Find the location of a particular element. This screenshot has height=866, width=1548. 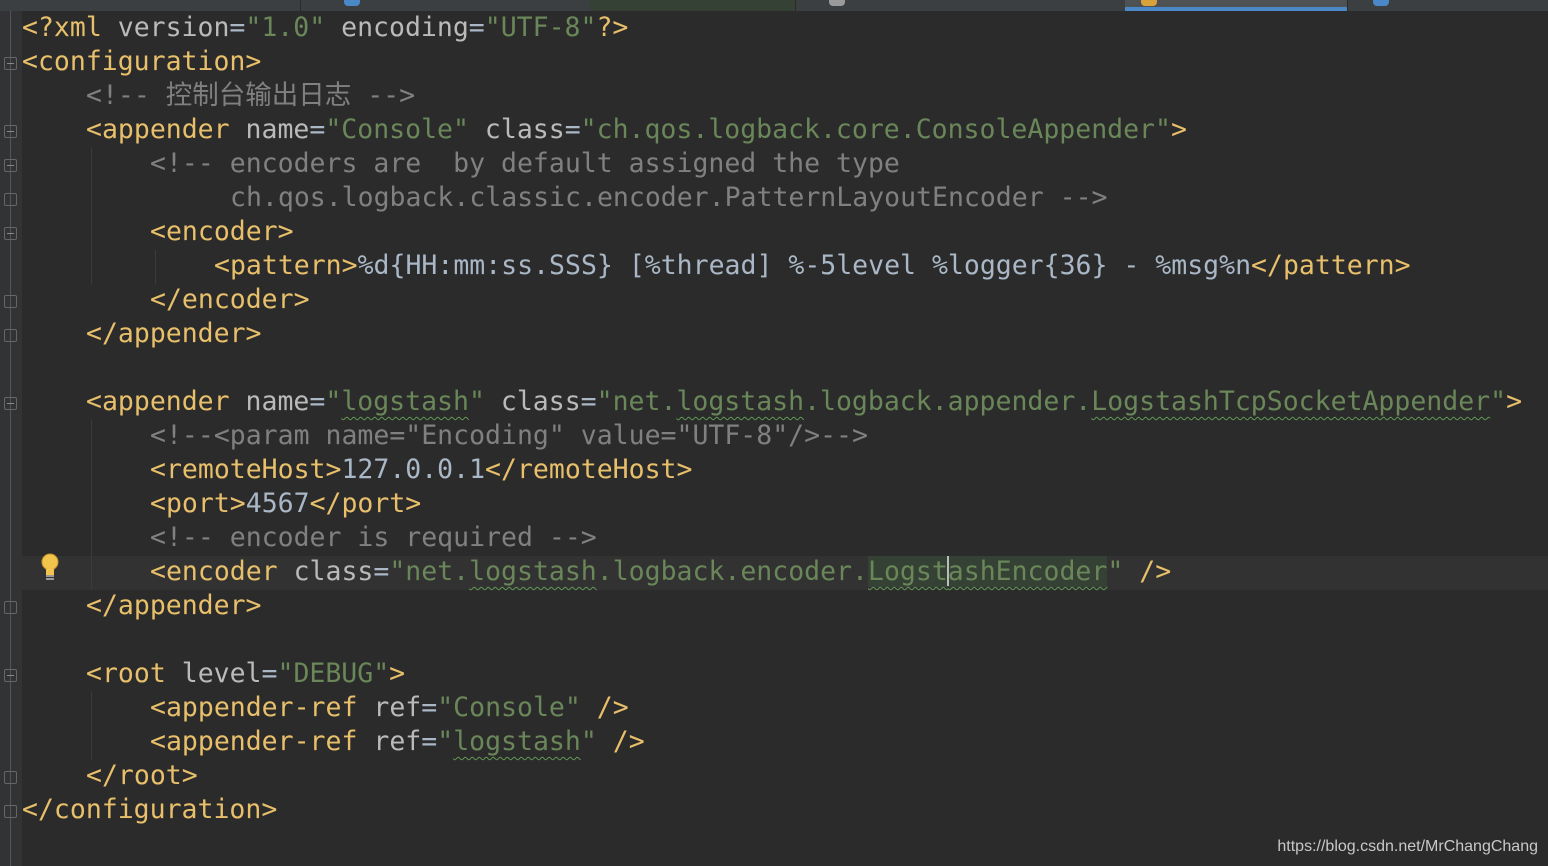

xml-tag: </pattern> is located at coordinates (1331, 265).